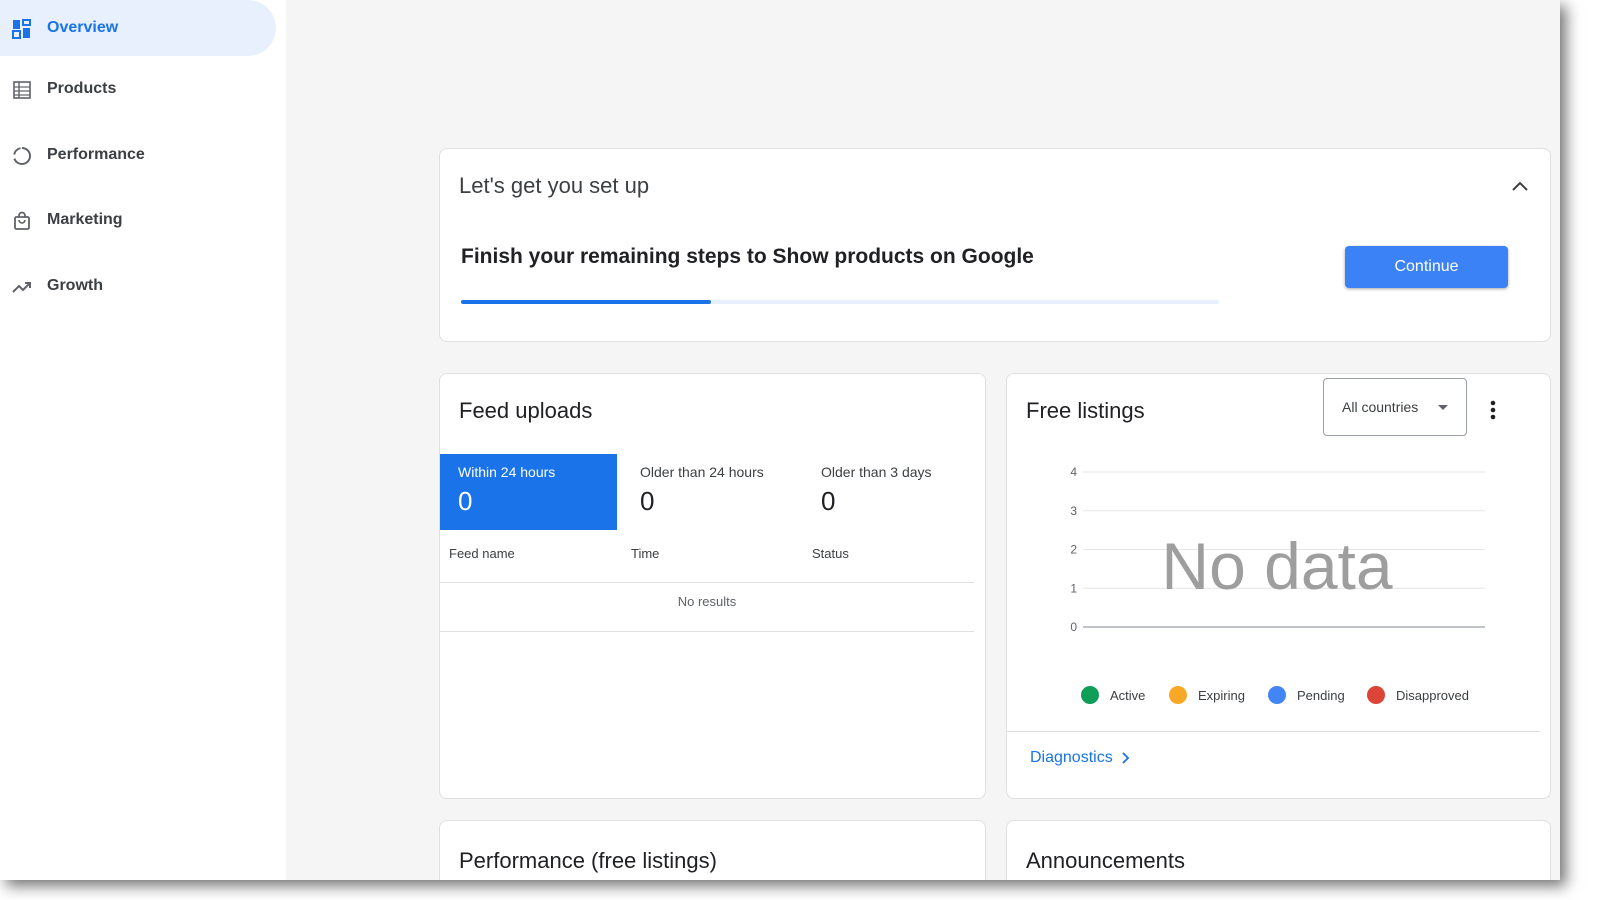  What do you see at coordinates (840, 302) in the screenshot?
I see `setup-progress-bar` at bounding box center [840, 302].